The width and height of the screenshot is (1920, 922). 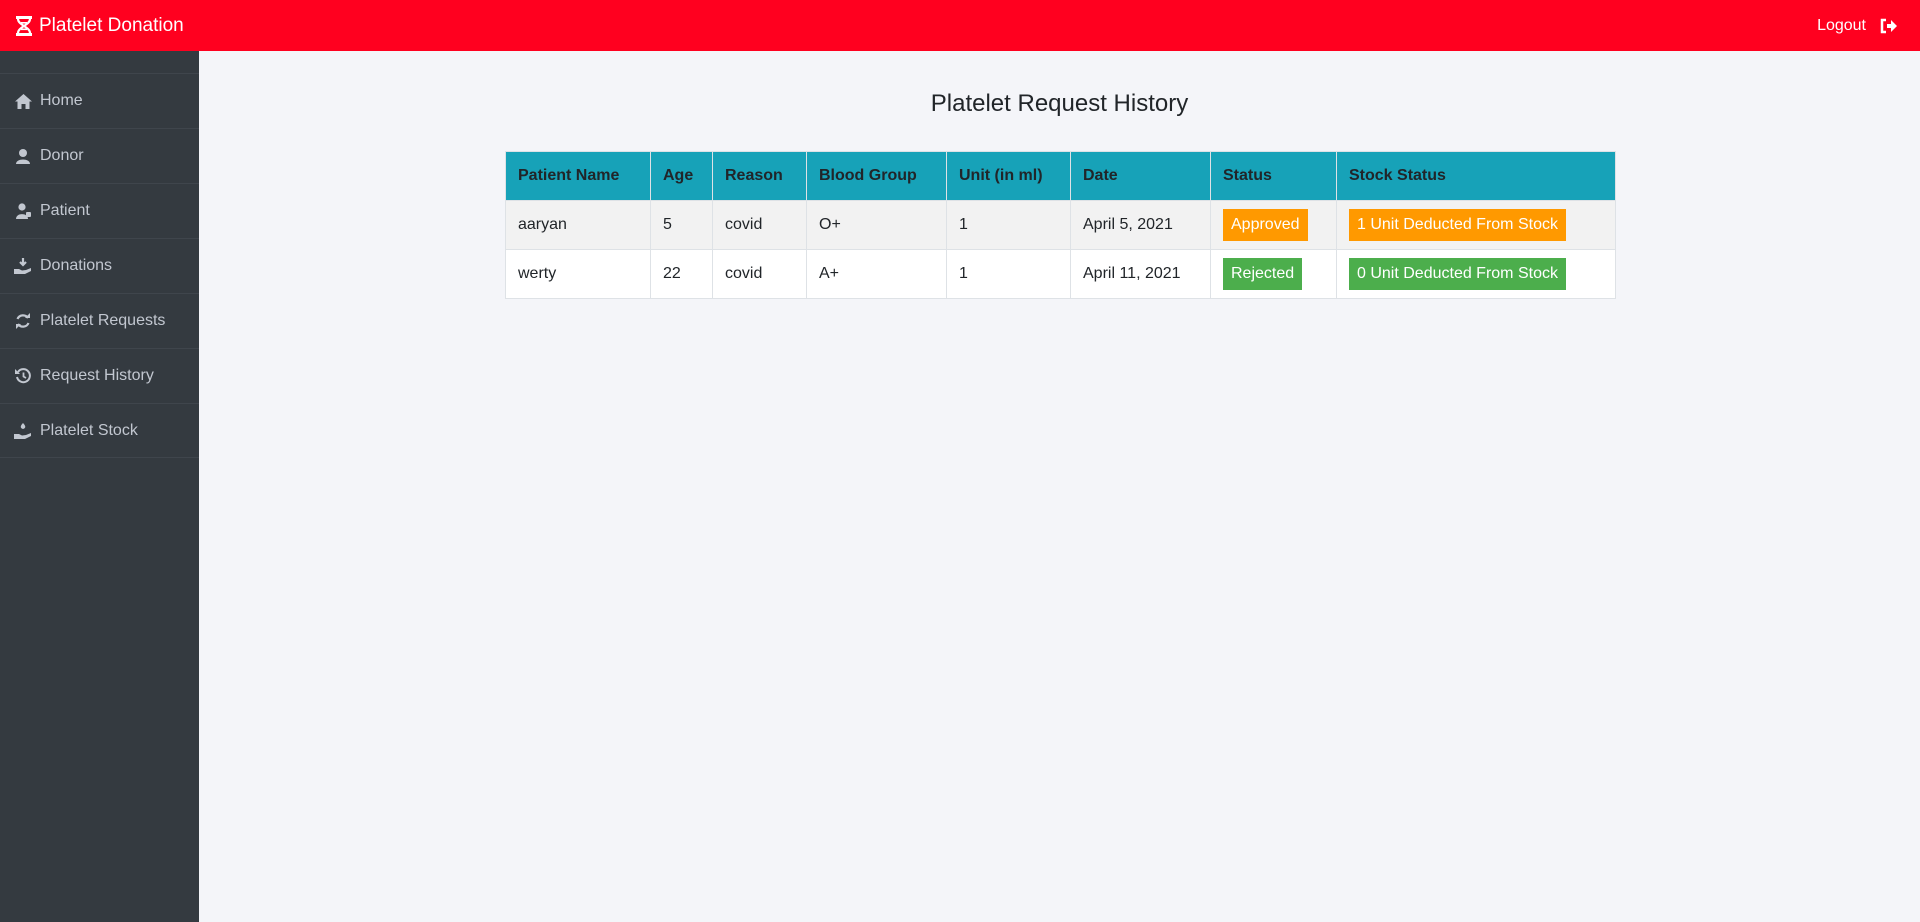 I want to click on column-header: Blood Group, so click(x=876, y=176).